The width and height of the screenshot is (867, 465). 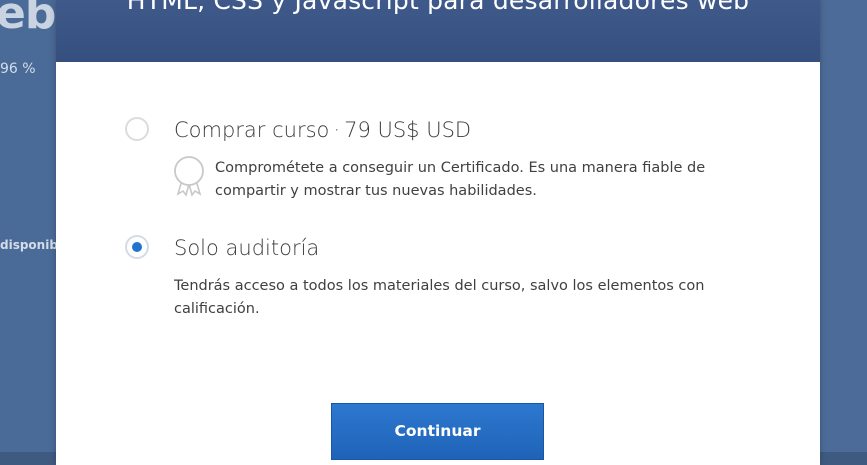 I want to click on background-right-panel, so click(x=843, y=232).